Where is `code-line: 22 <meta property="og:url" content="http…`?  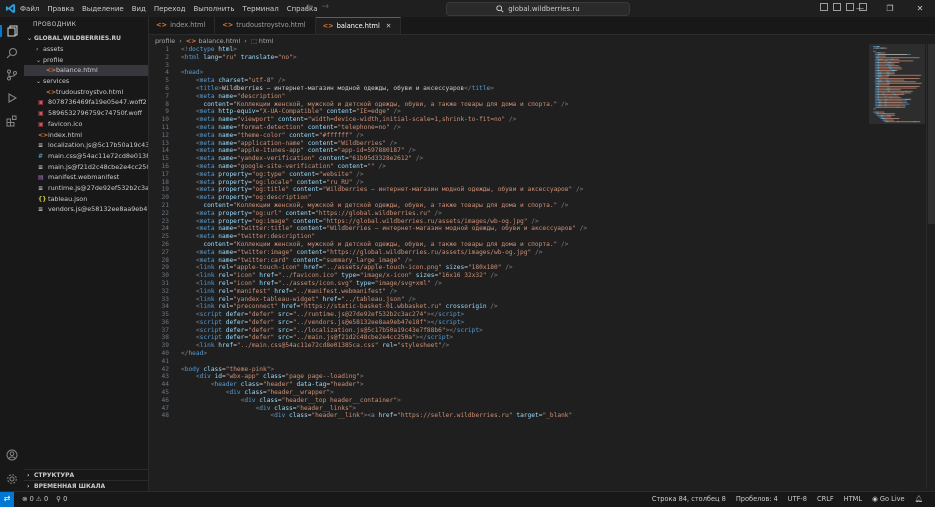 code-line: 22 <meta property="og:url" content="http… is located at coordinates (509, 214).